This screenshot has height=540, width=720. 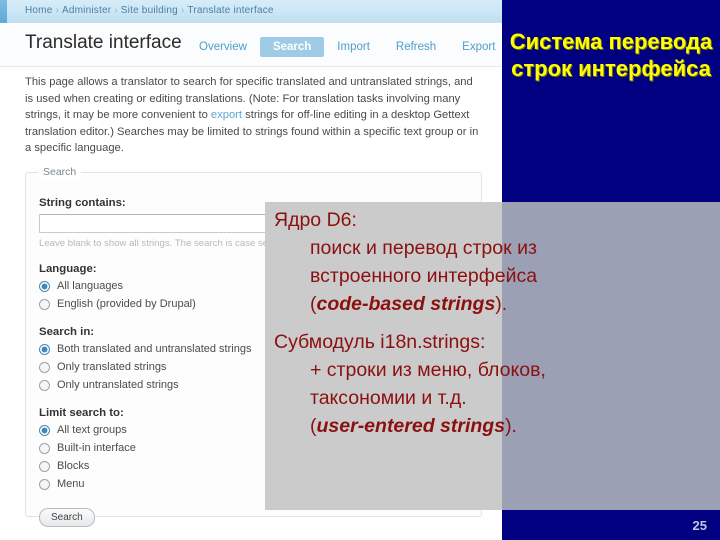 What do you see at coordinates (154, 349) in the screenshot?
I see `radio-label: Both translated and untranslated strings` at bounding box center [154, 349].